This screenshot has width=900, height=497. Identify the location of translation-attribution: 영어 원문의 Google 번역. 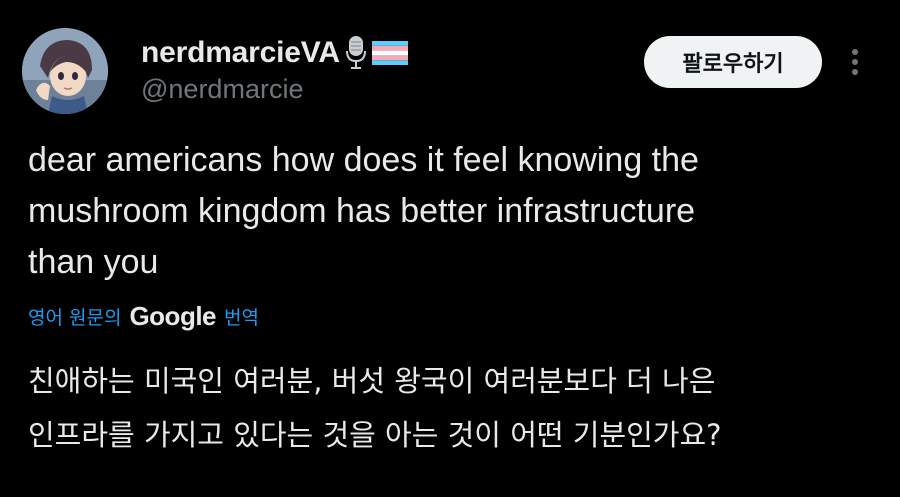
(143, 316).